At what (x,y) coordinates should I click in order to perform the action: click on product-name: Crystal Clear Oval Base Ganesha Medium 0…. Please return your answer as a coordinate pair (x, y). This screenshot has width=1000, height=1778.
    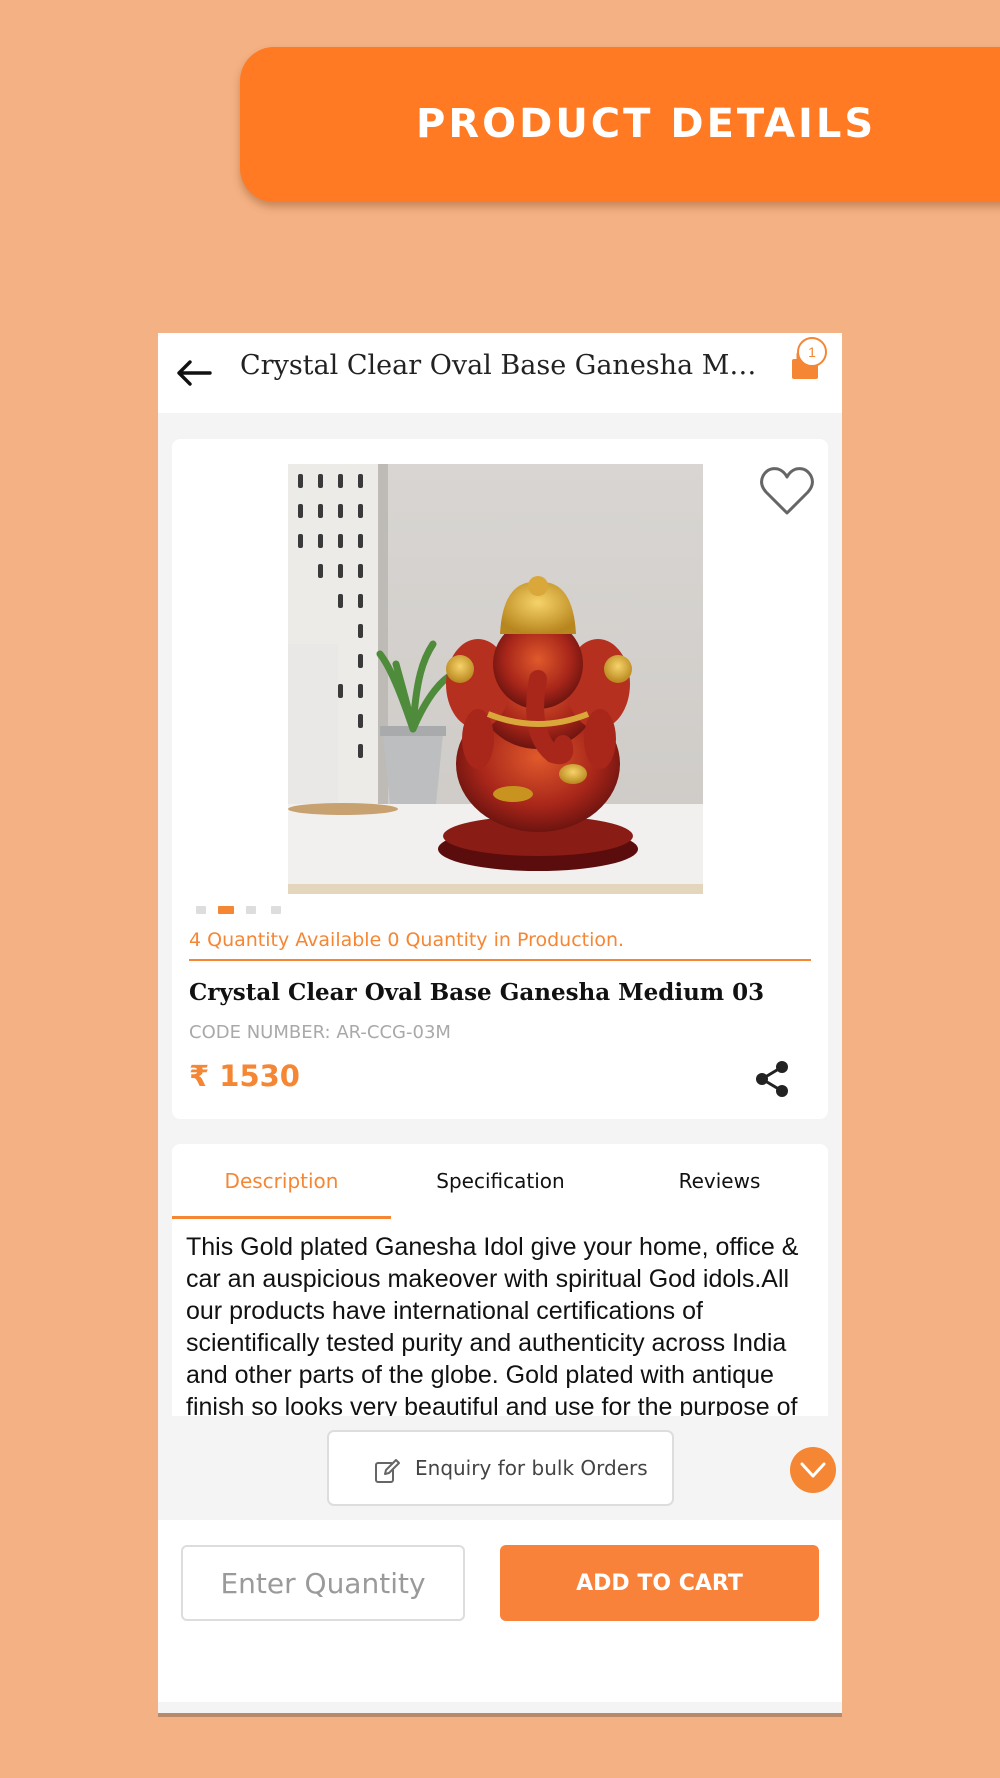
    Looking at the image, I should click on (477, 992).